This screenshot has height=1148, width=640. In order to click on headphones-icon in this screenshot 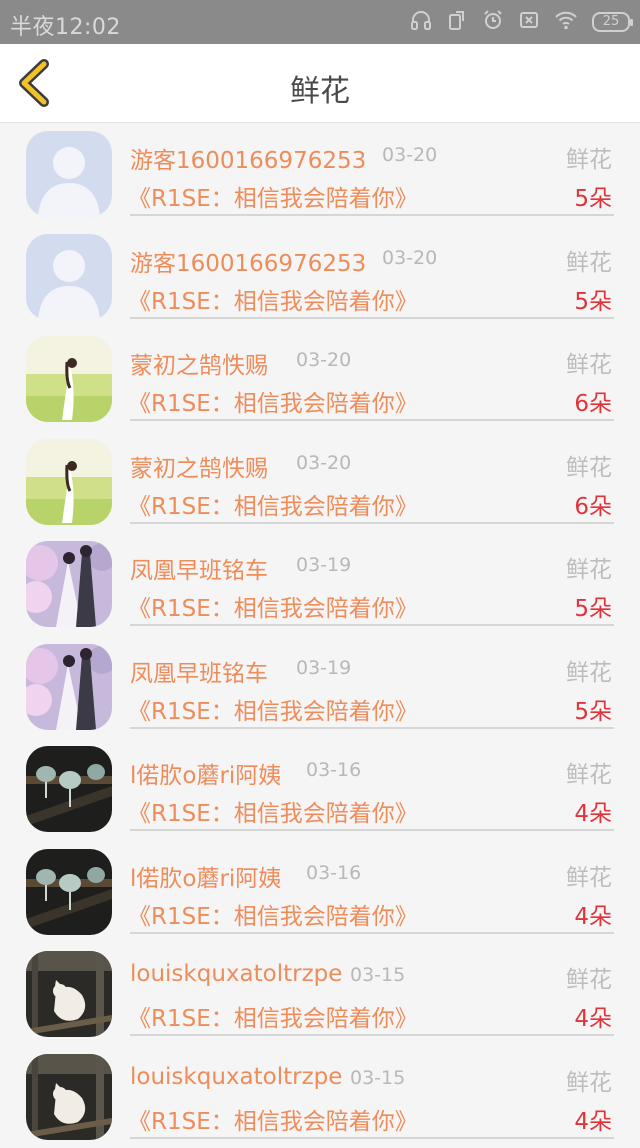, I will do `click(421, 22)`.